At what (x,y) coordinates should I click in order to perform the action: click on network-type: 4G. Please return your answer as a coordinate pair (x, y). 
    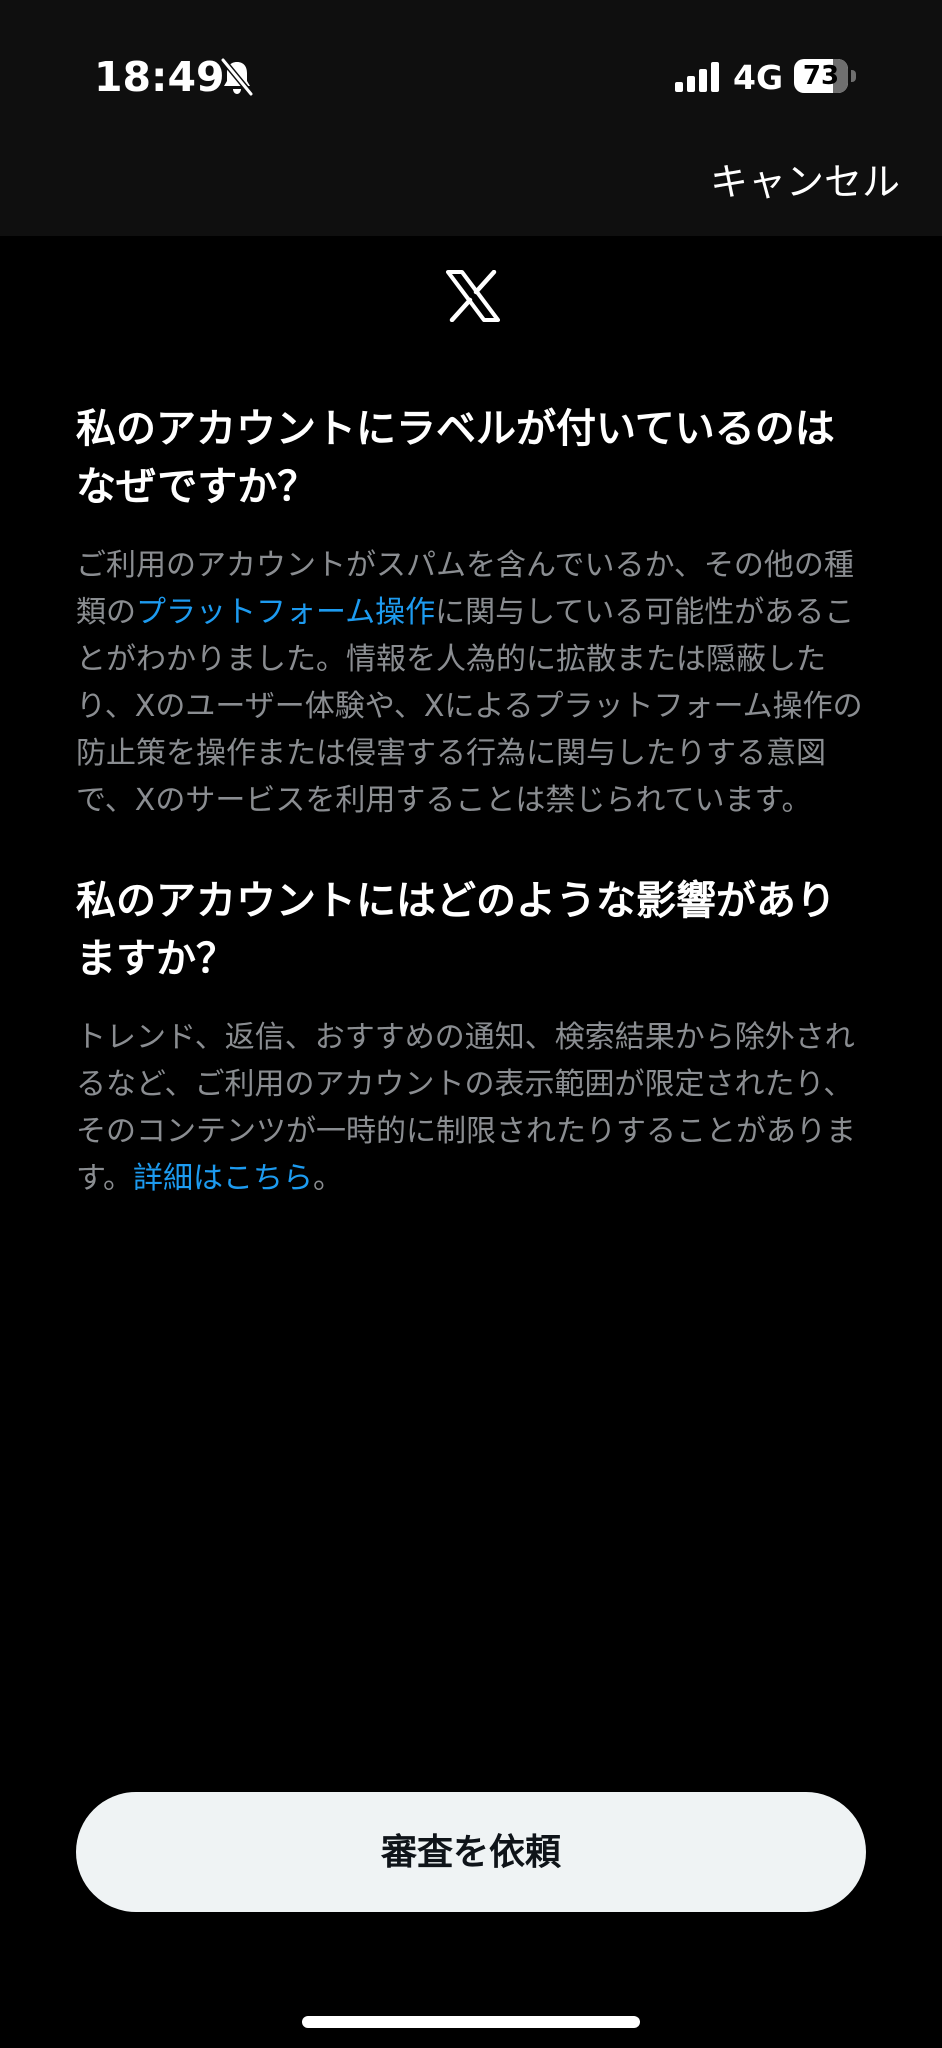
    Looking at the image, I should click on (758, 77).